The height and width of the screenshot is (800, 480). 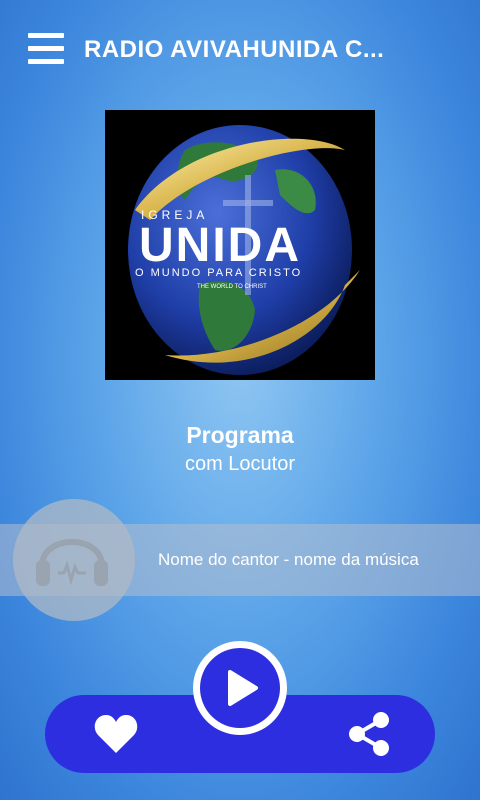 I want to click on heart-icon, so click(x=116, y=734).